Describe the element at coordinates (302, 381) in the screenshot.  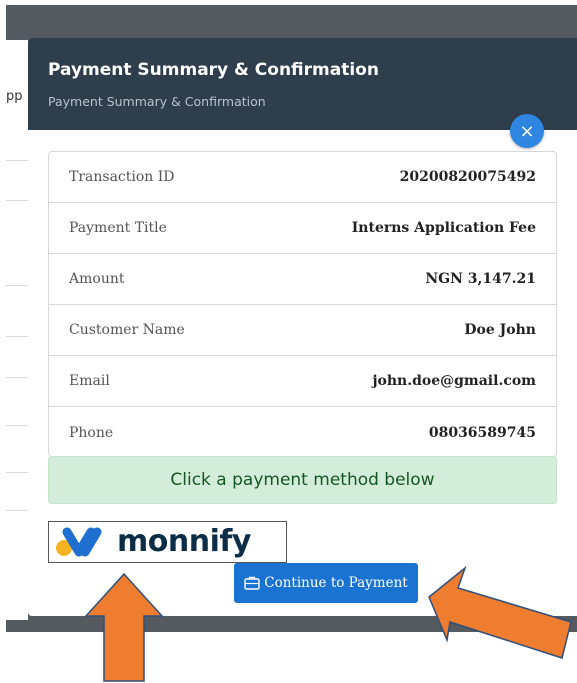
I see `detail-row-email: Email john.doe@gmail.com` at that location.